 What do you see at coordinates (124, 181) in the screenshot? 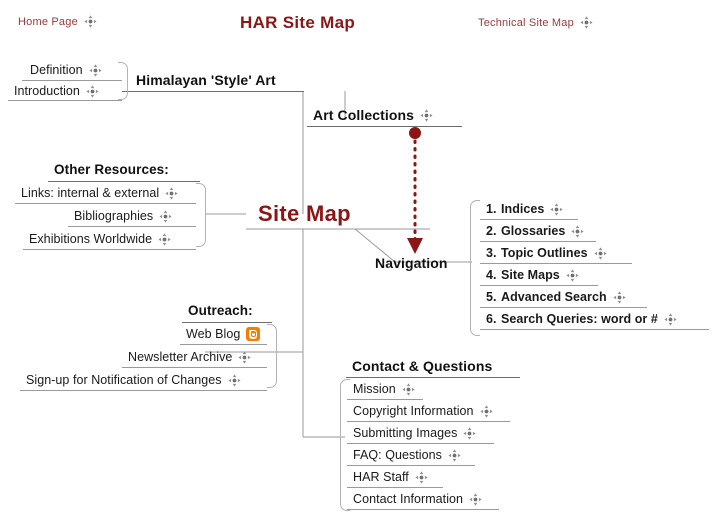
I see `rule-other-resources` at bounding box center [124, 181].